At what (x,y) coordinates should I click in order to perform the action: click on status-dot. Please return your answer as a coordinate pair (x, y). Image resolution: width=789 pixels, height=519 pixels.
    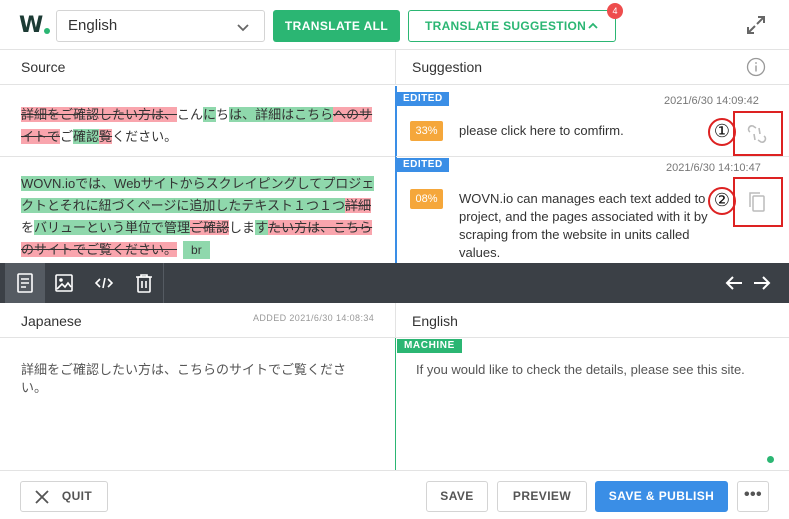
    Looking at the image, I should click on (770, 459).